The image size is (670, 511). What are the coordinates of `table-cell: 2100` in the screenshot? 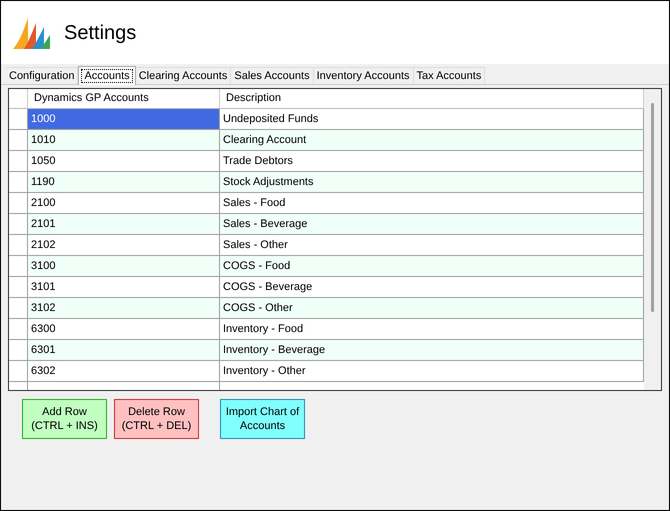 It's located at (124, 203).